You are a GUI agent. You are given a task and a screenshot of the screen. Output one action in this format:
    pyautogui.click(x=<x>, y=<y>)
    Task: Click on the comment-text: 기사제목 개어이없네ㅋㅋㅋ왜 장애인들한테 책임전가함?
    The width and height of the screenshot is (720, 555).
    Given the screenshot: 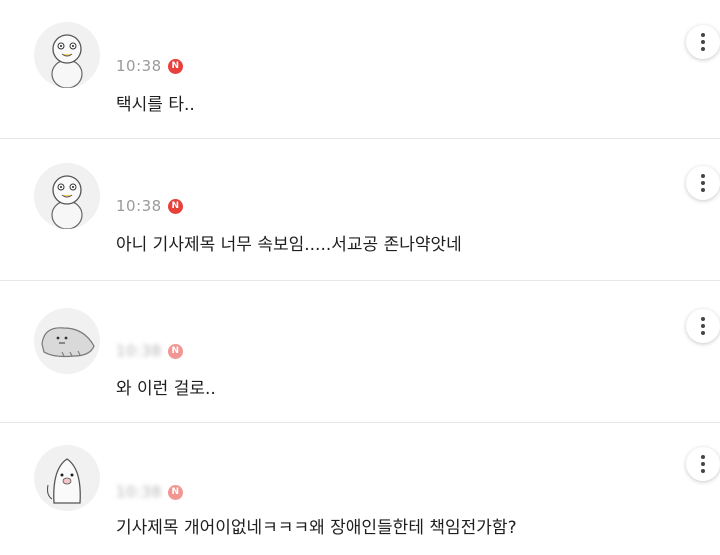 What is the action you would take?
    pyautogui.click(x=316, y=528)
    